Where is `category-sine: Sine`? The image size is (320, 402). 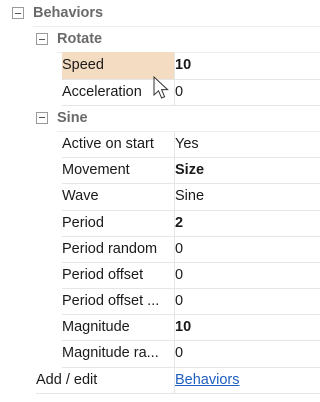 category-sine: Sine is located at coordinates (160, 118).